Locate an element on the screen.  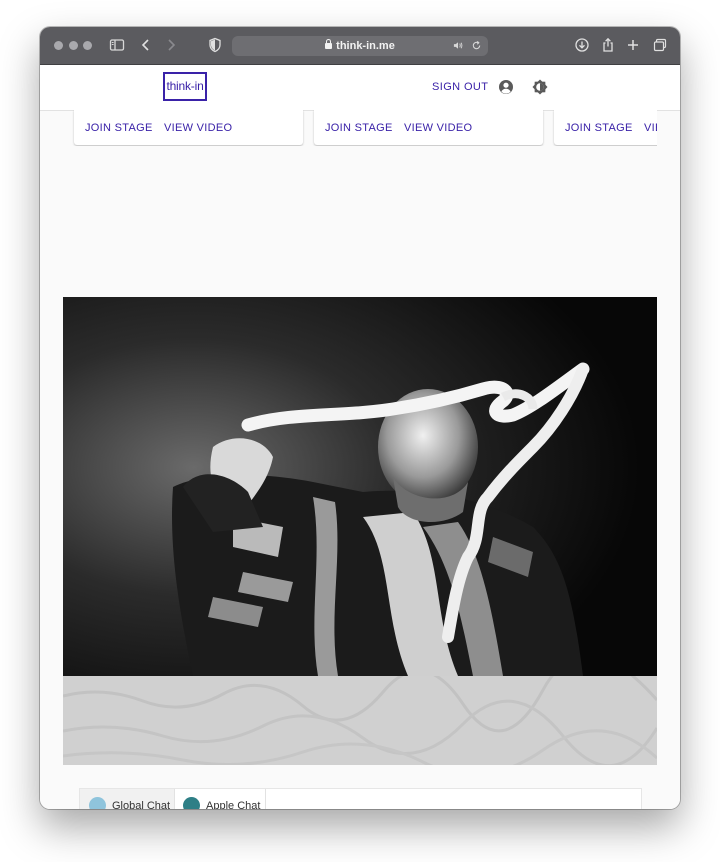
site-logo: think-in is located at coordinates (185, 86).